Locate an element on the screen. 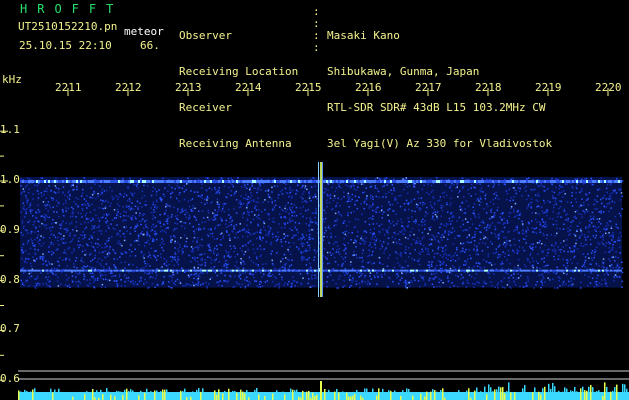  amplitude-spike is located at coordinates (321, 390).